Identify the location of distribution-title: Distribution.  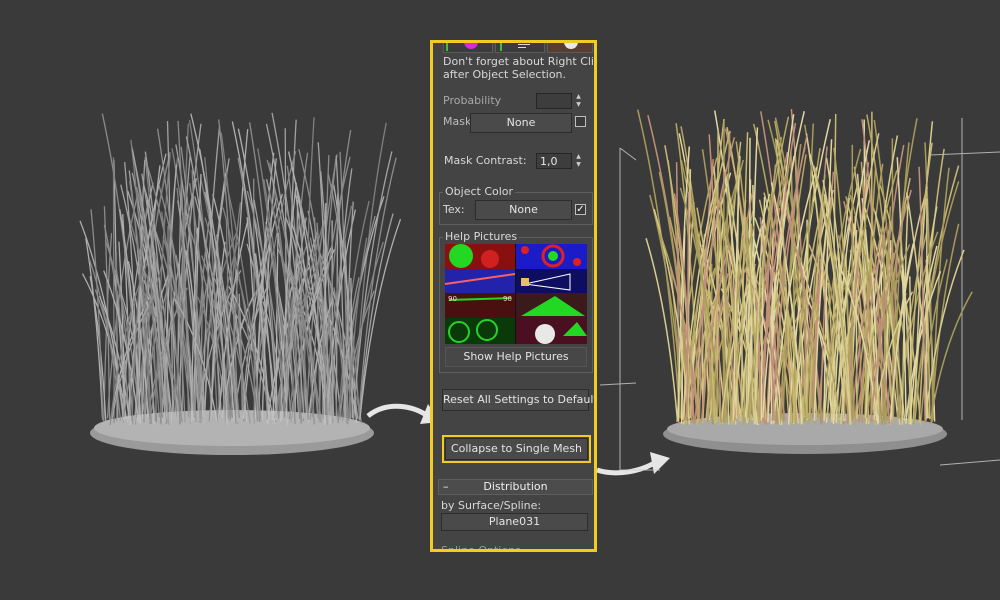
(515, 486).